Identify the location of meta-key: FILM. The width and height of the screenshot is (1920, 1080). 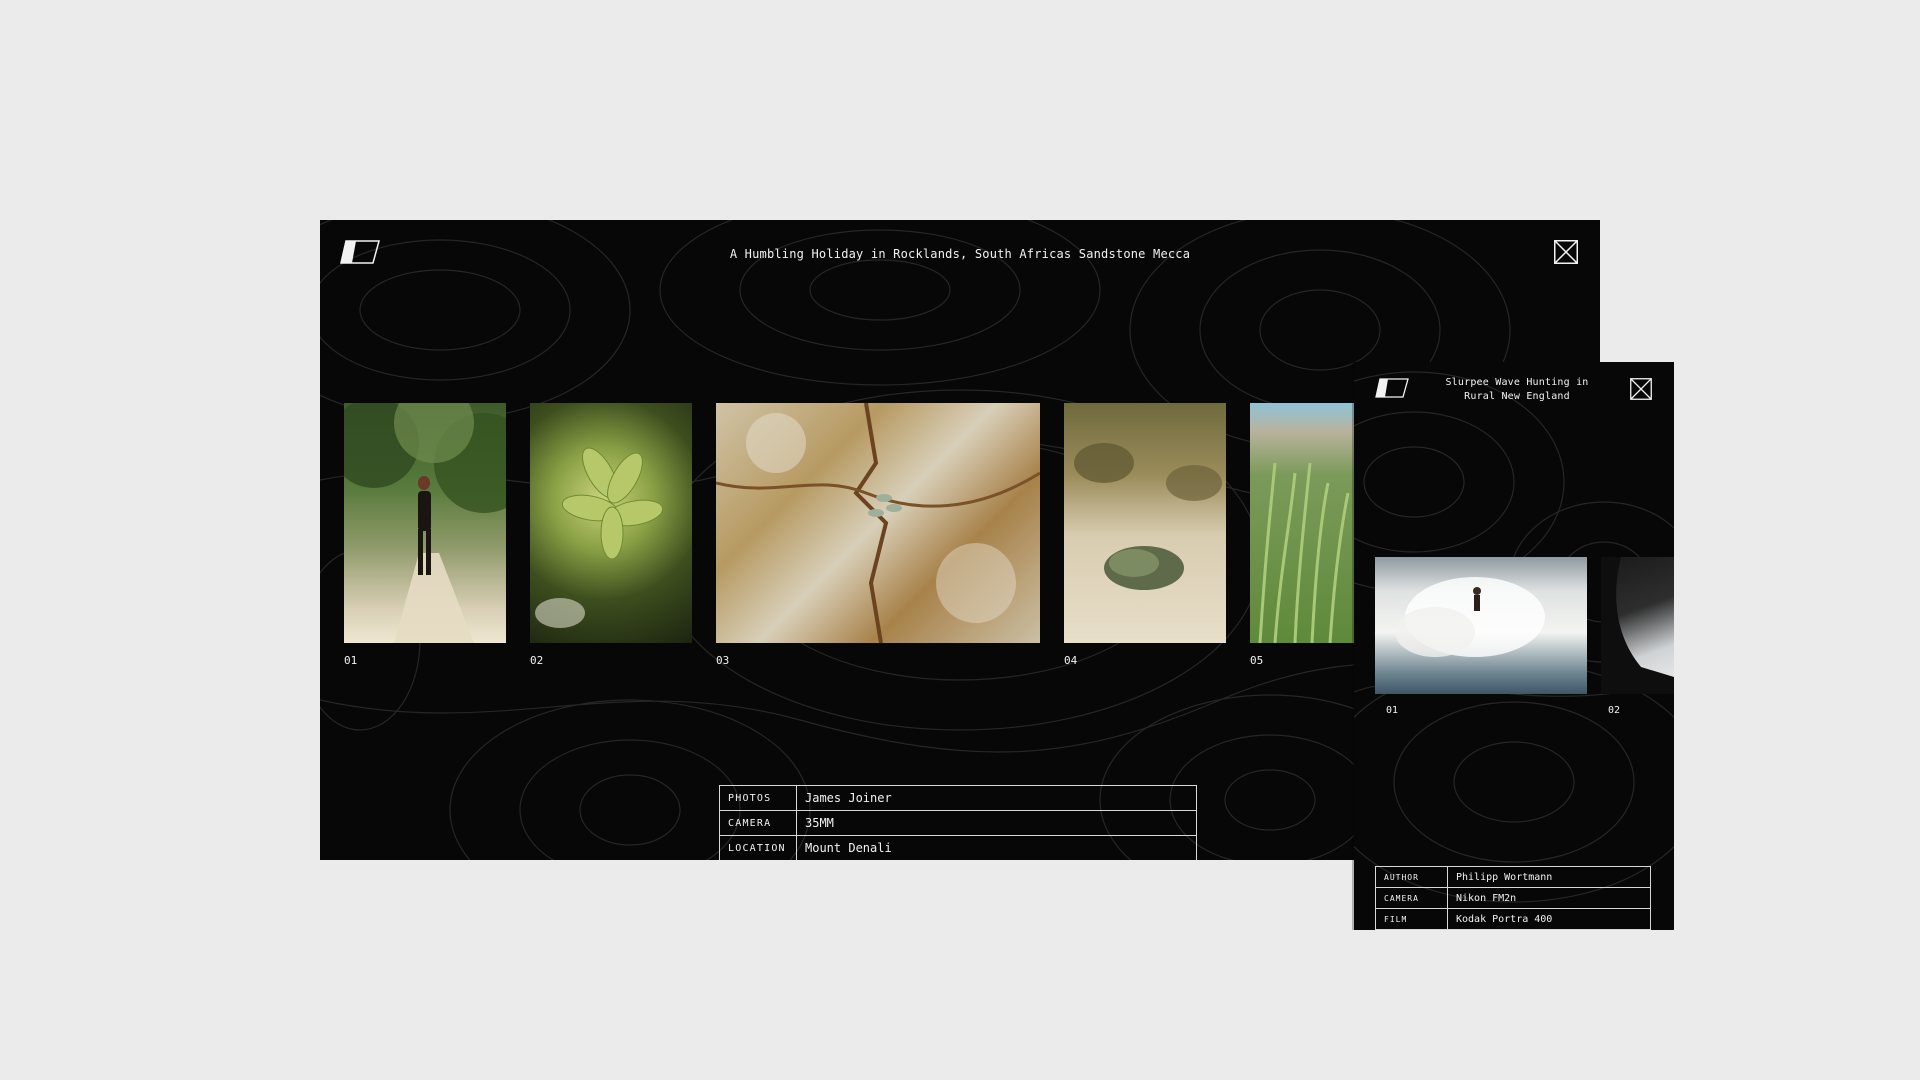
(1411, 919).